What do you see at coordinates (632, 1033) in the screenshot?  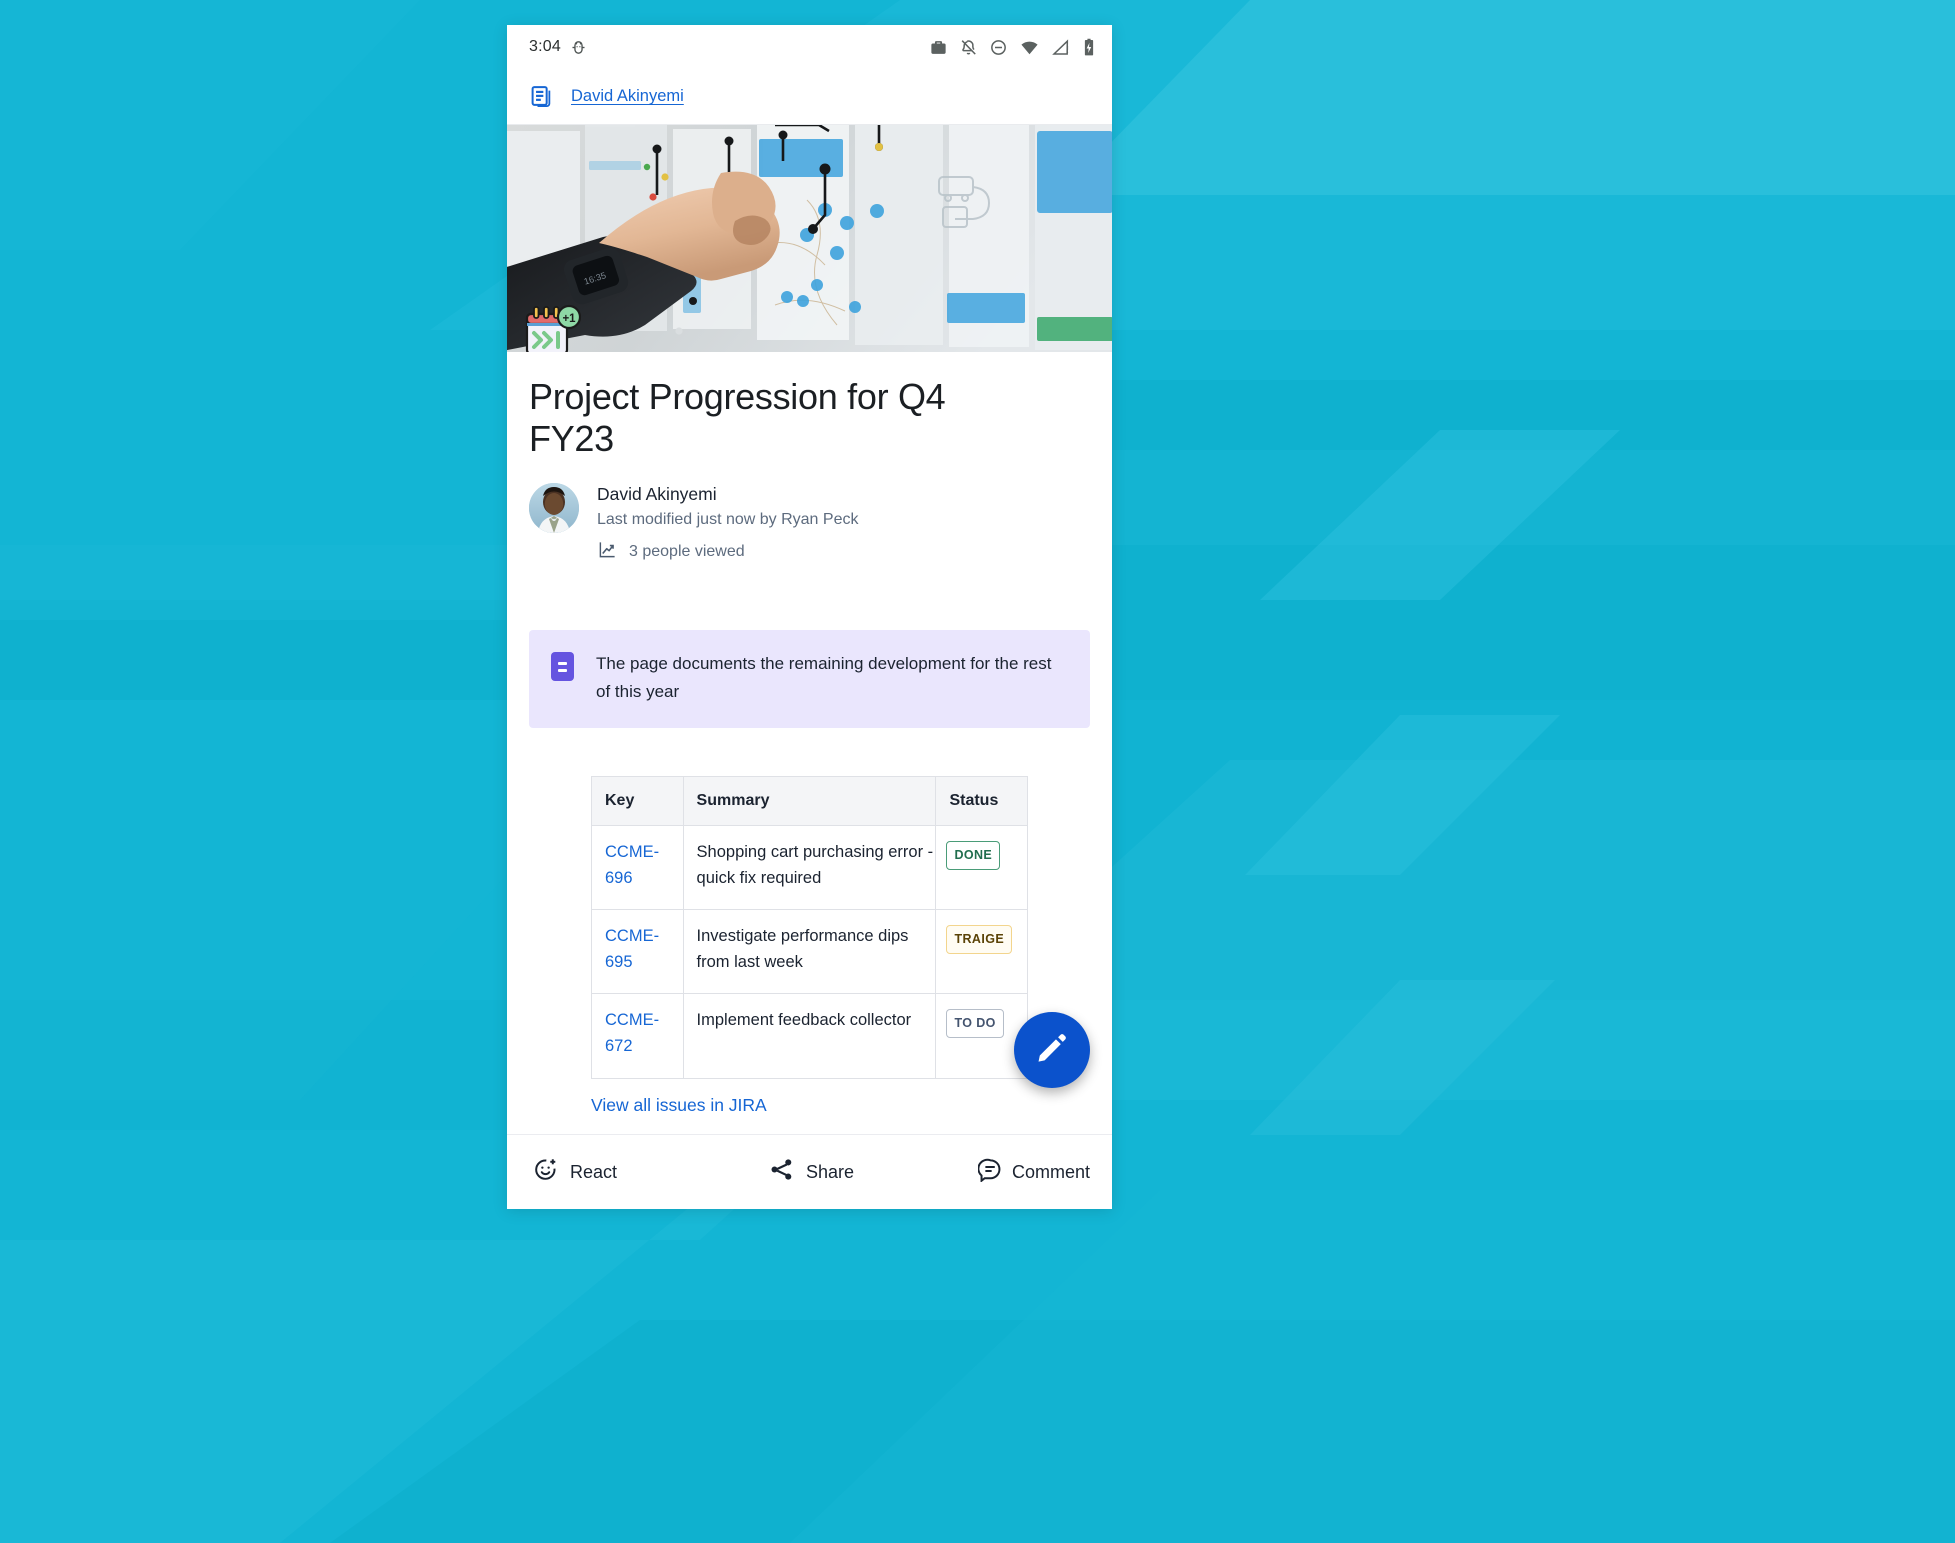 I see `issue-key-link: CCME-672` at bounding box center [632, 1033].